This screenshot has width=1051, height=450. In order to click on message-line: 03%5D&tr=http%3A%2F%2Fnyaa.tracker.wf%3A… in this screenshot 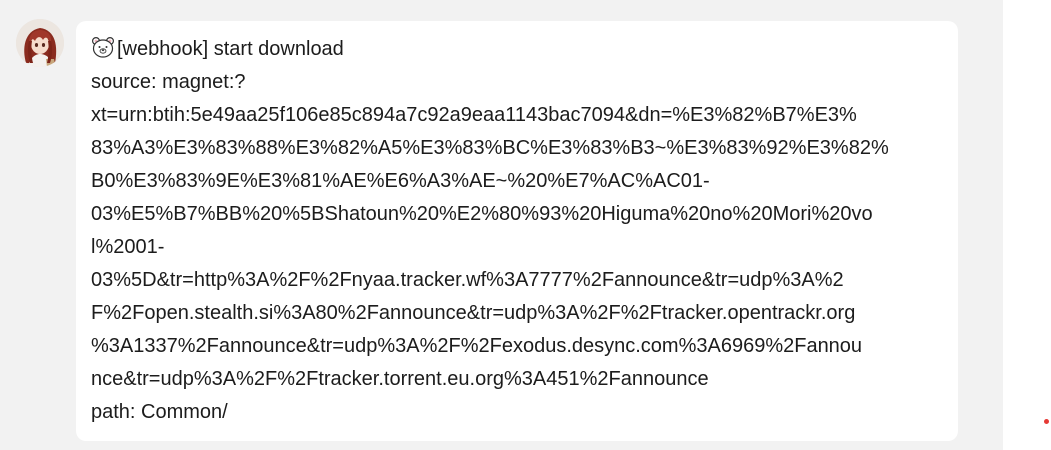, I will do `click(467, 280)`.